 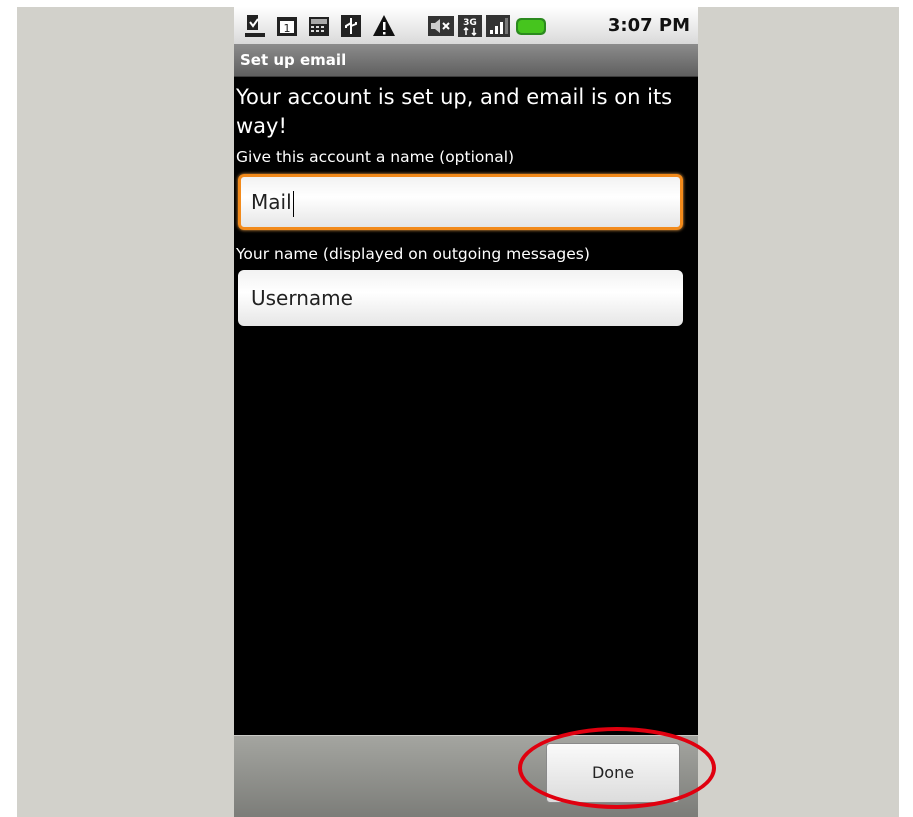 I want to click on page-title: Set up email, so click(x=293, y=60).